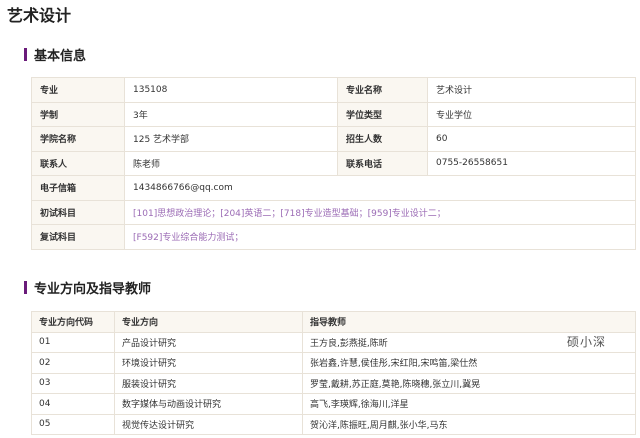 The width and height of the screenshot is (640, 438). I want to click on table-row: 联系人 陈老师 联系电话 0755-26558651, so click(333, 163).